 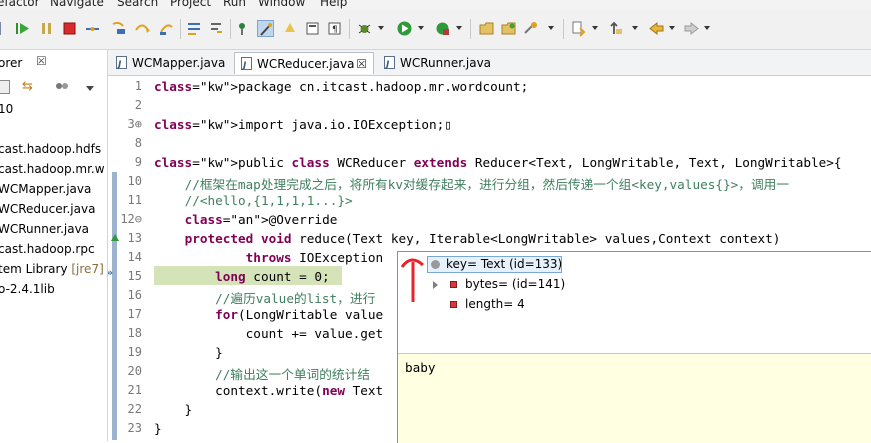 What do you see at coordinates (53, 89) in the screenshot?
I see `explorer-toolbar: ⇆` at bounding box center [53, 89].